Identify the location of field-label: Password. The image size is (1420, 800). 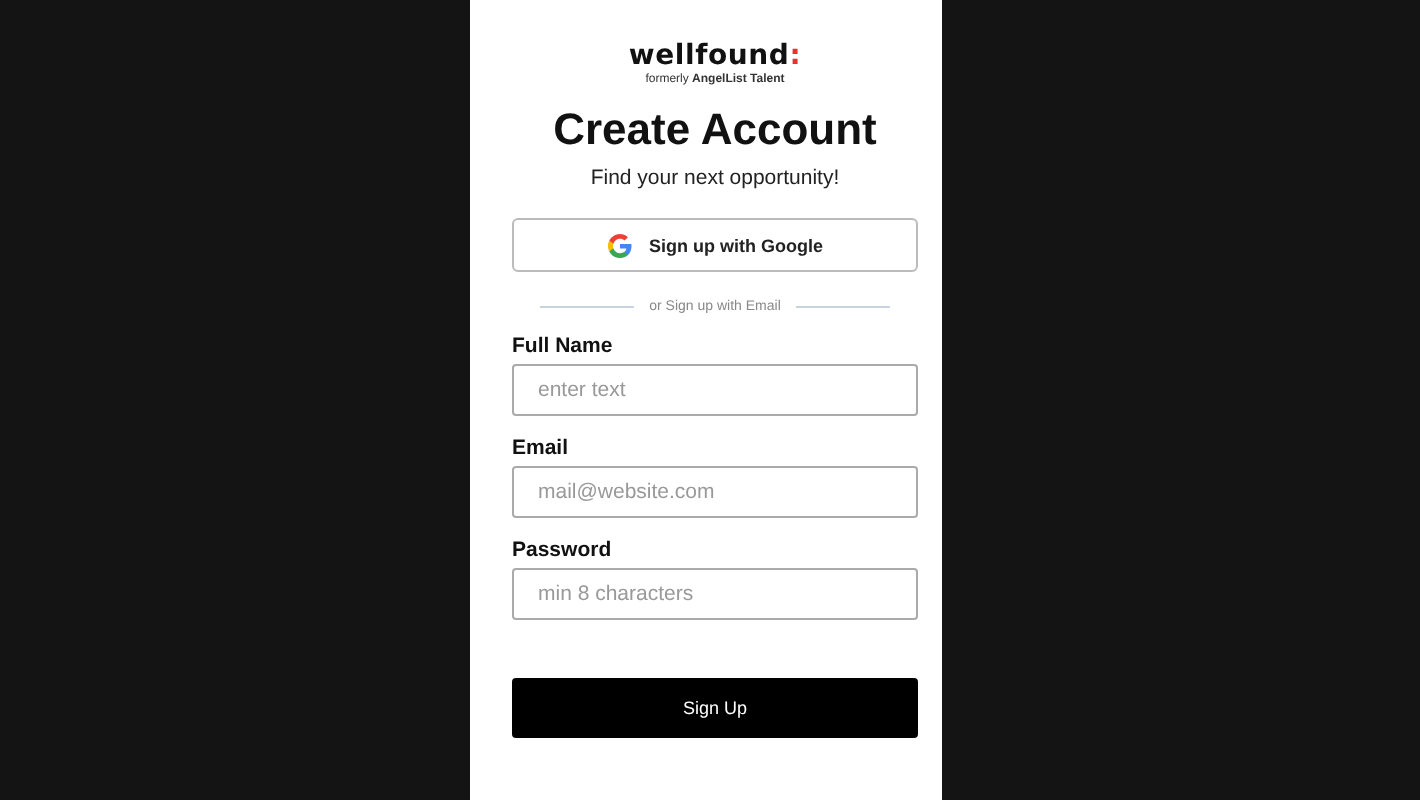
(563, 550).